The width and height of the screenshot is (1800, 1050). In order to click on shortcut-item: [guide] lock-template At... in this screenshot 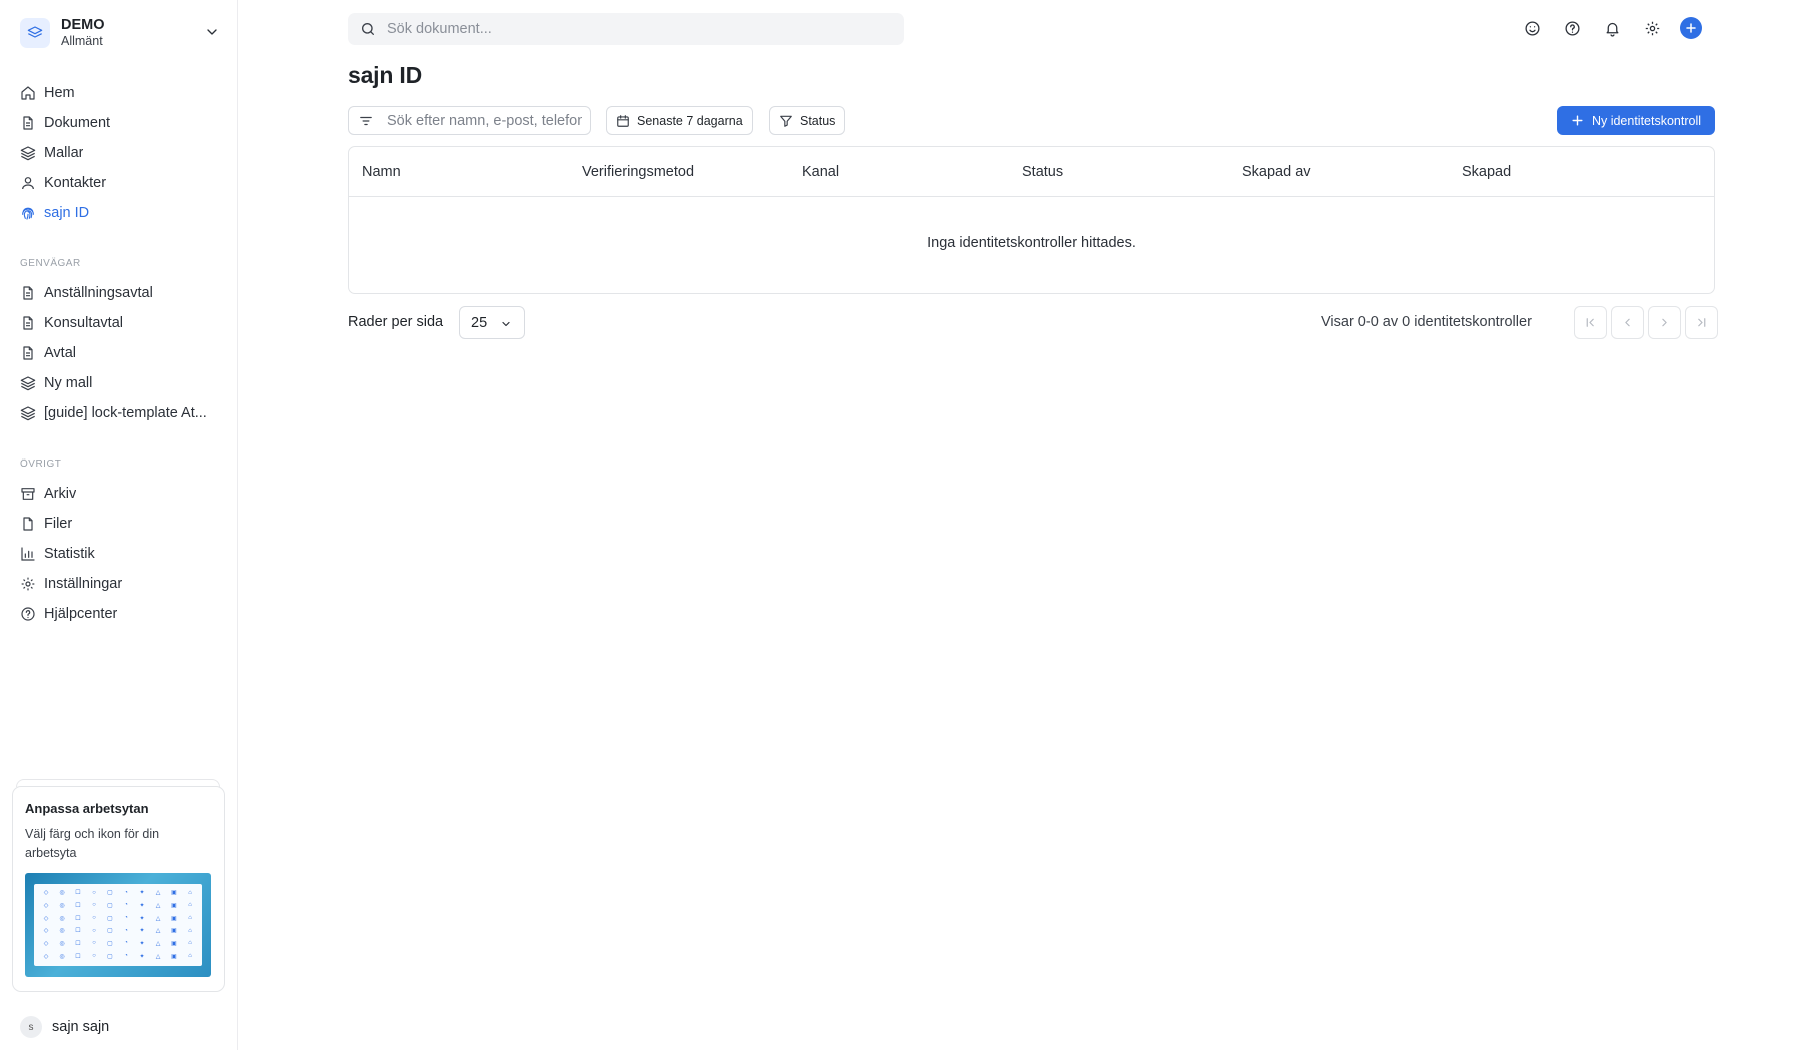, I will do `click(120, 413)`.